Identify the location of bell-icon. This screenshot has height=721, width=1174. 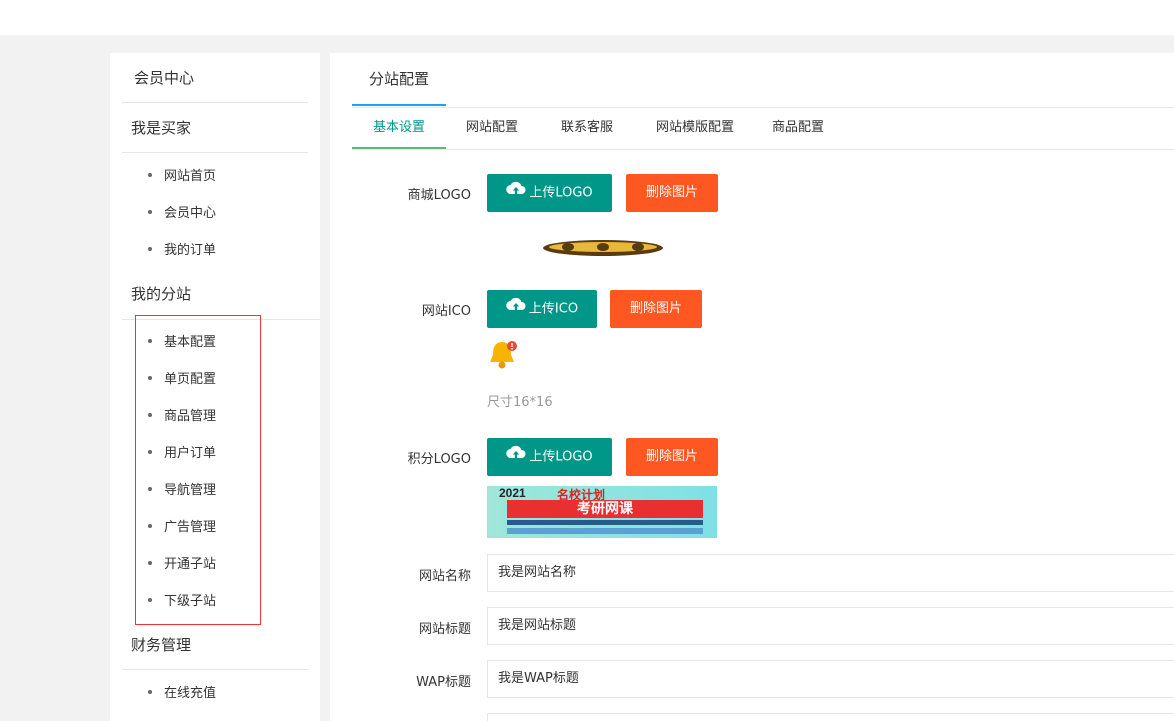
(504, 357).